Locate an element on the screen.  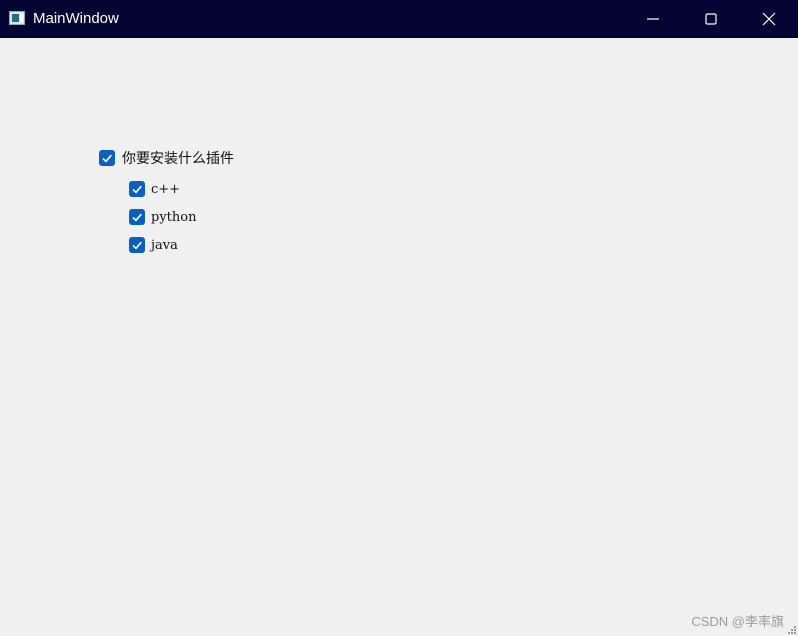
checkbox-label-java: java is located at coordinates (164, 245).